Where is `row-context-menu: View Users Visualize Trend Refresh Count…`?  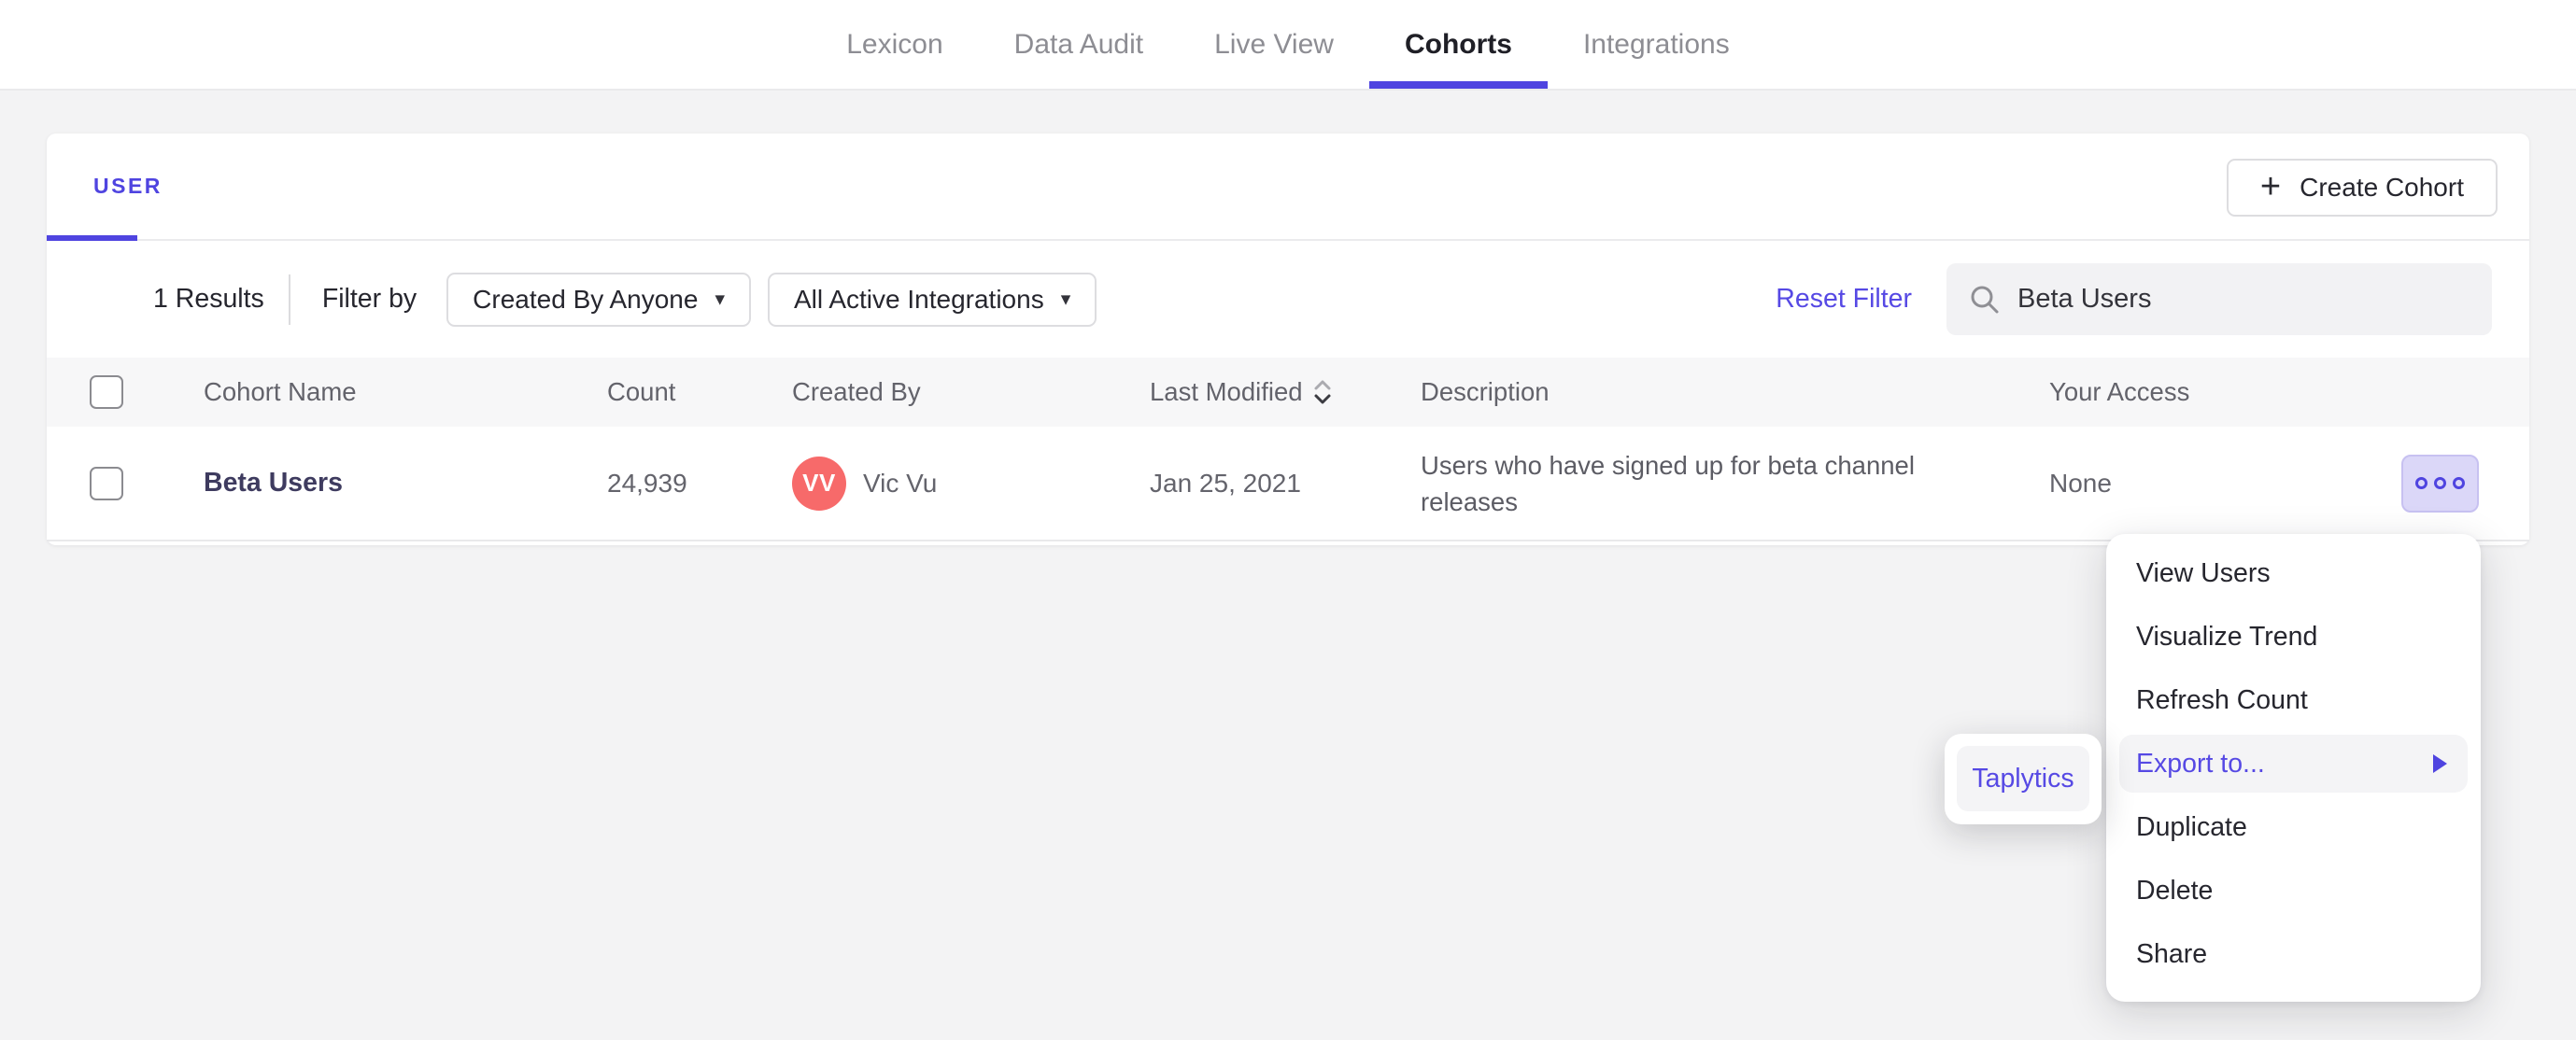
row-context-menu: View Users Visualize Trend Refresh Count… is located at coordinates (2293, 768).